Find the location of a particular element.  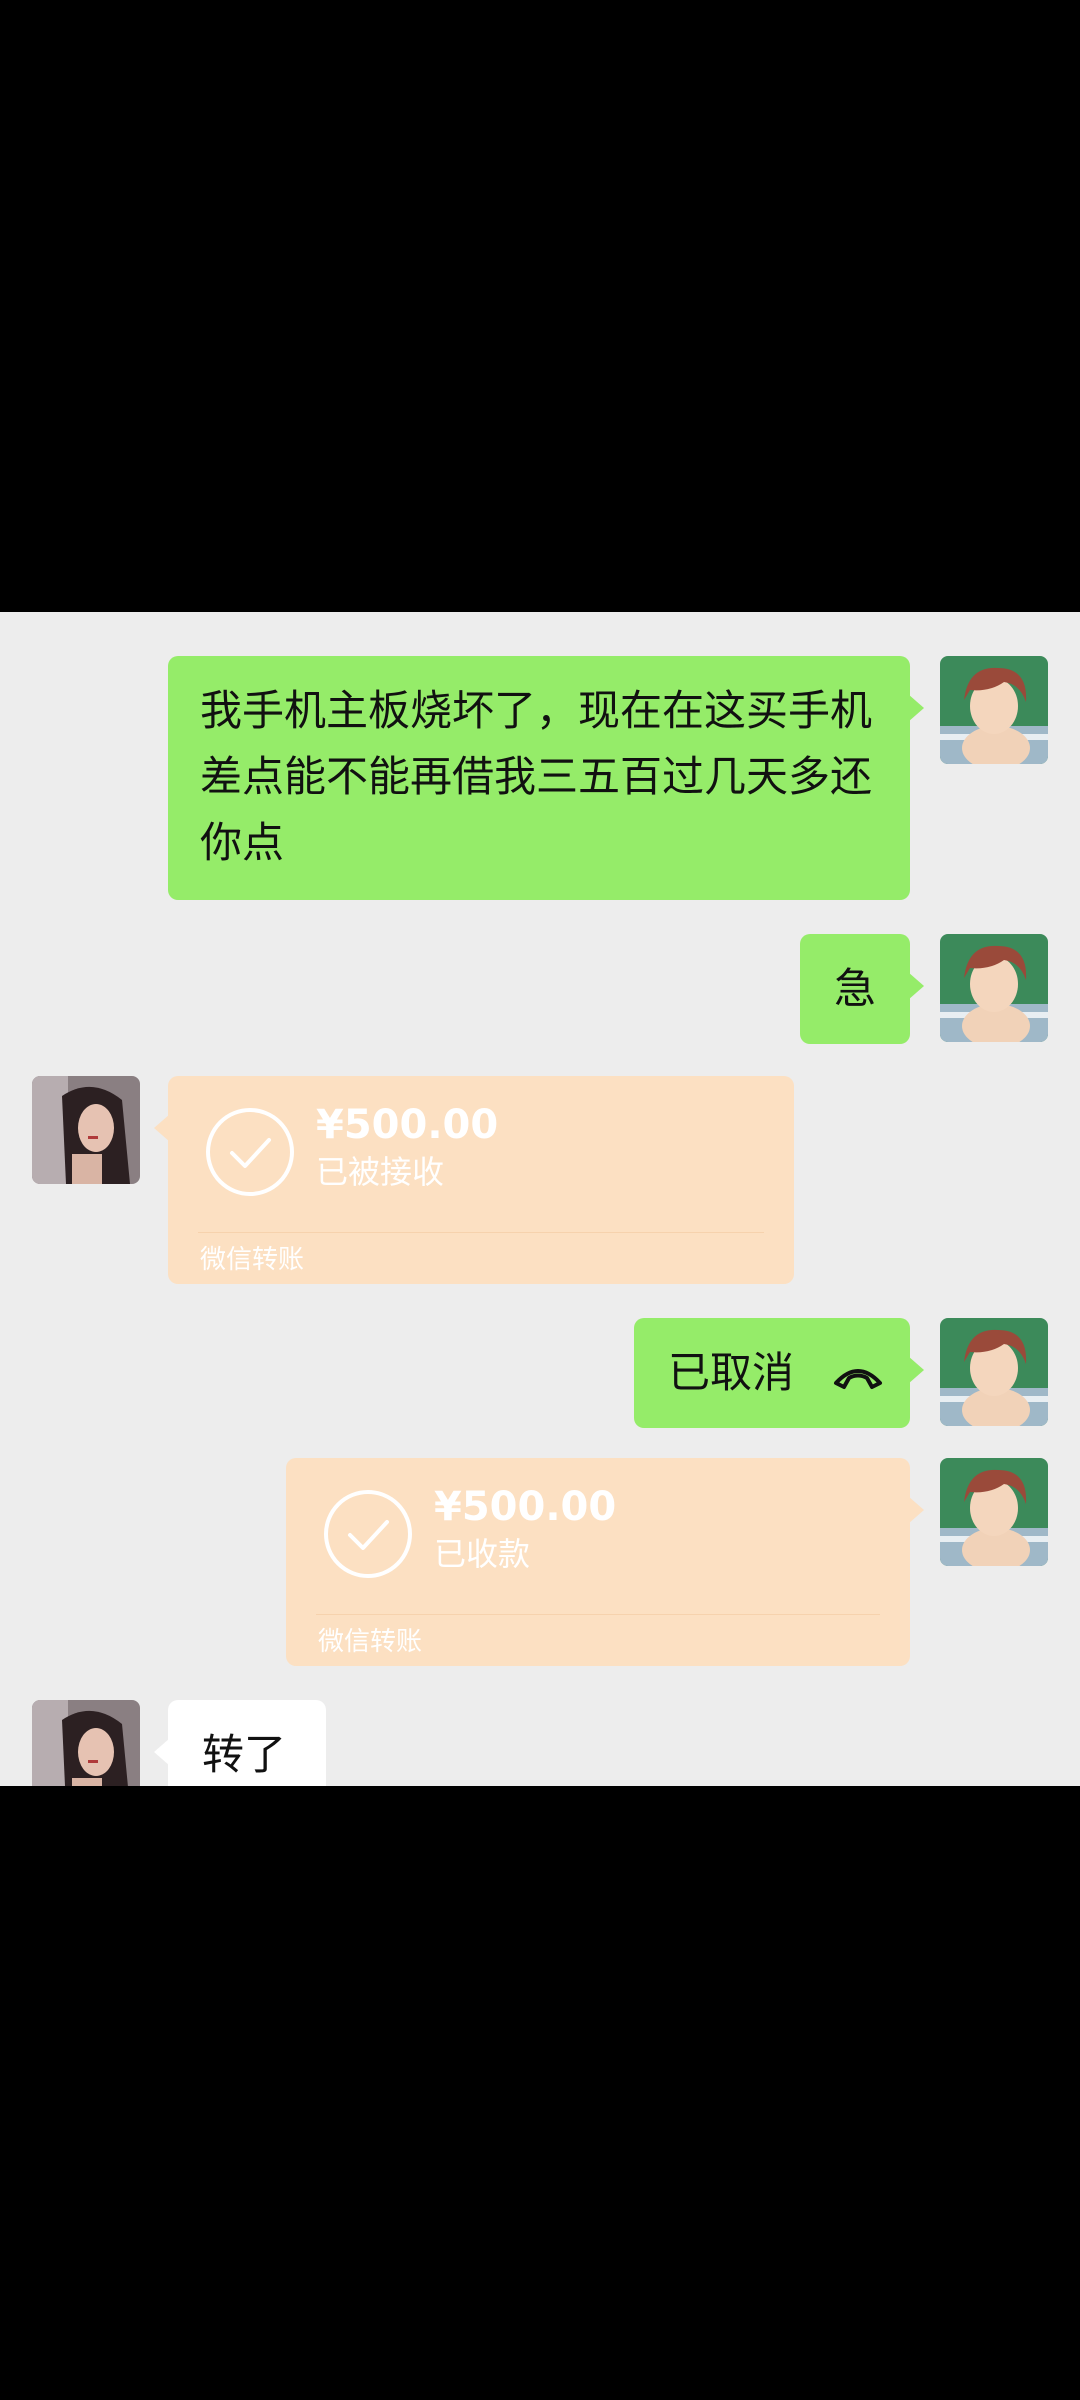

message-text: 我手机主板烧坏了，现在在这买手机差点能不能再借我三五百过几天多还你点 is located at coordinates (536, 776).